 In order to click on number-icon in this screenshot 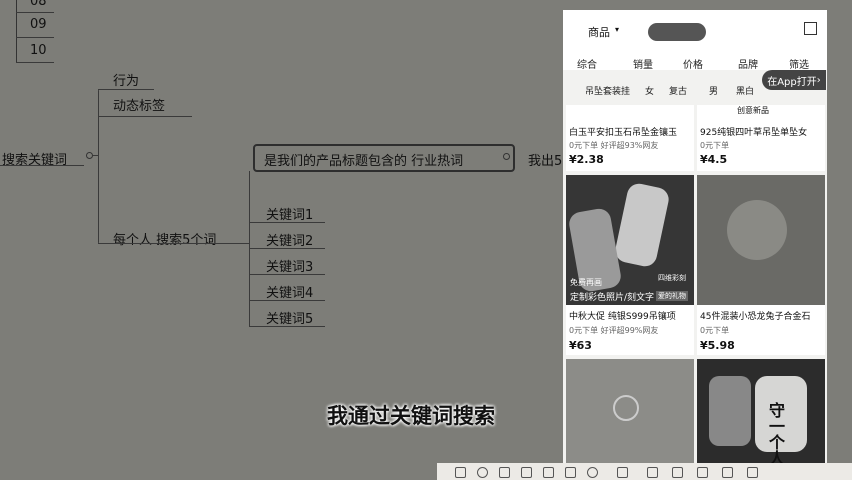, I will do `click(592, 472)`.